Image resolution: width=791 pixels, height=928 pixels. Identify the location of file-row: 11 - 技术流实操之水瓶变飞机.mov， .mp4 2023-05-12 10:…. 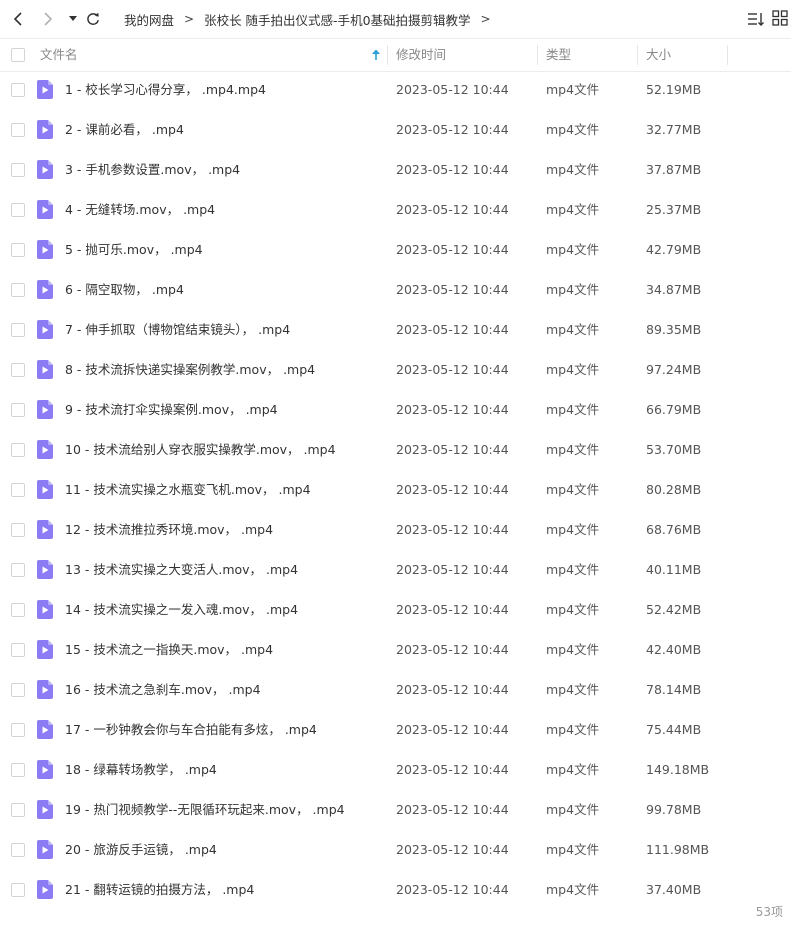
(395, 490).